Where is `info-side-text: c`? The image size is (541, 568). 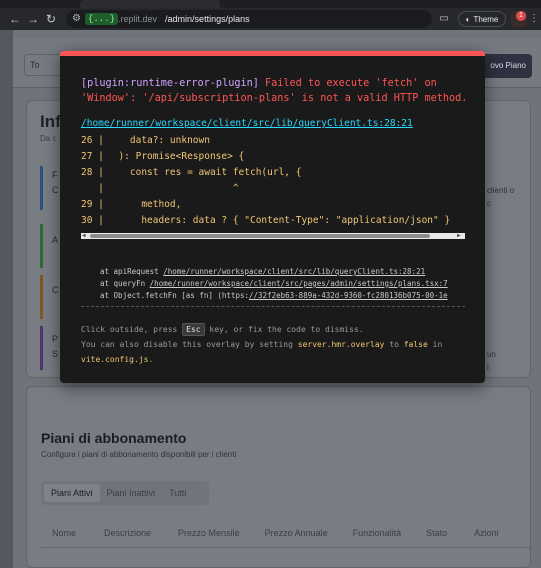 info-side-text: c is located at coordinates (489, 203).